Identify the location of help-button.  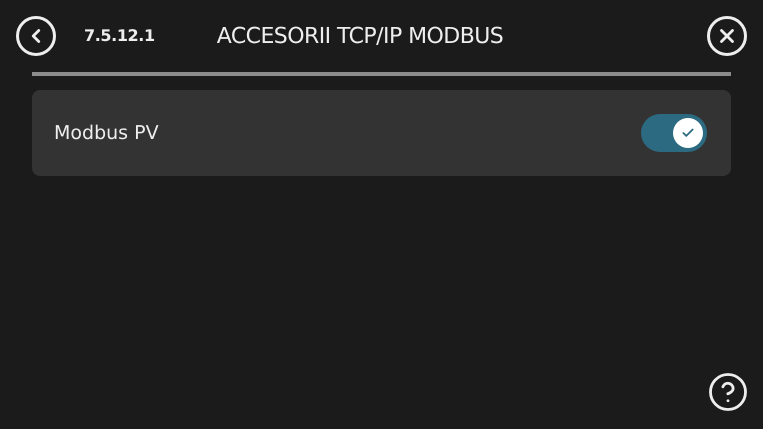
(728, 392).